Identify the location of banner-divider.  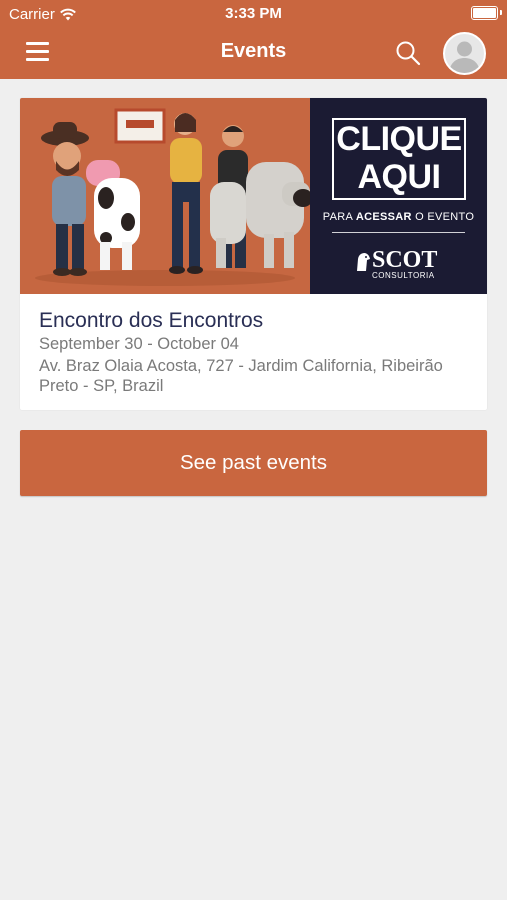
(398, 232).